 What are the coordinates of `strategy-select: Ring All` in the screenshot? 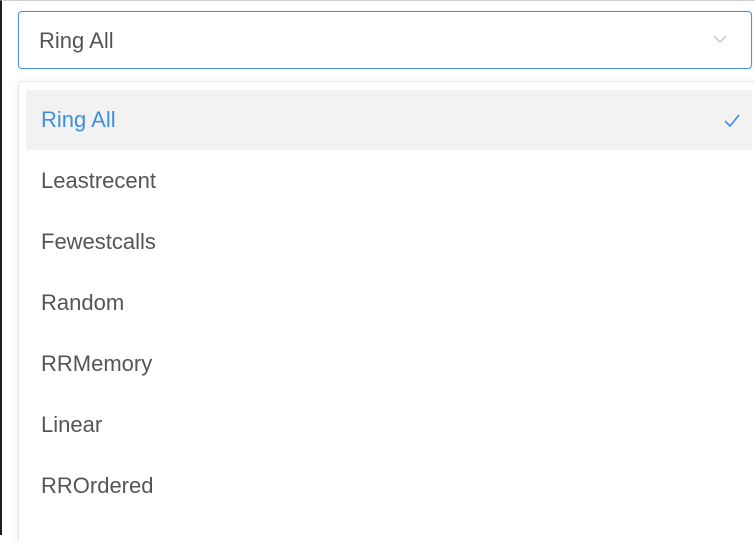 It's located at (385, 40).